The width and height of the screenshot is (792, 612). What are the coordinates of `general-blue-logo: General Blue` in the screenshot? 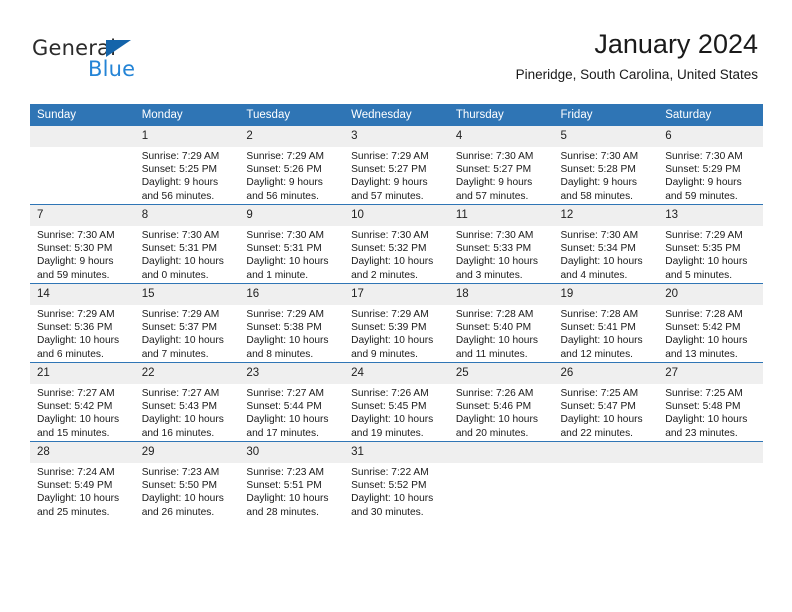 It's located at (122, 63).